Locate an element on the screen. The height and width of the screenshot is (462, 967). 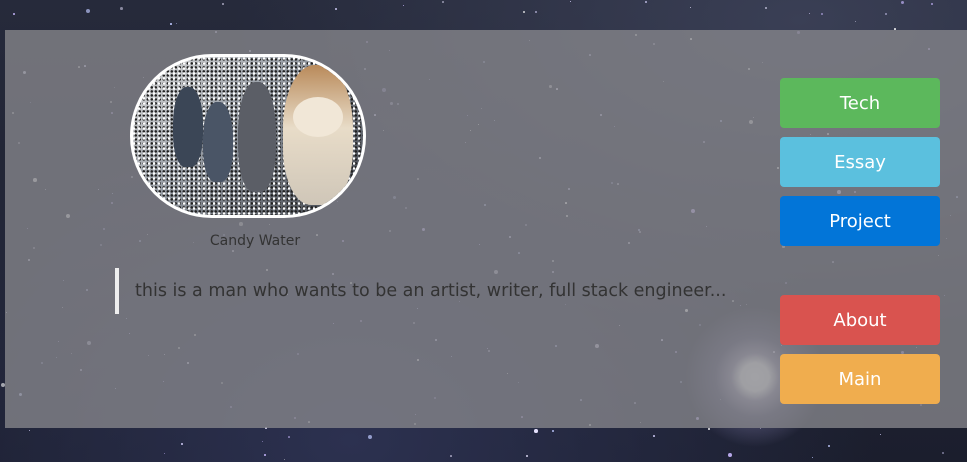
tech-button: Tech is located at coordinates (860, 103).